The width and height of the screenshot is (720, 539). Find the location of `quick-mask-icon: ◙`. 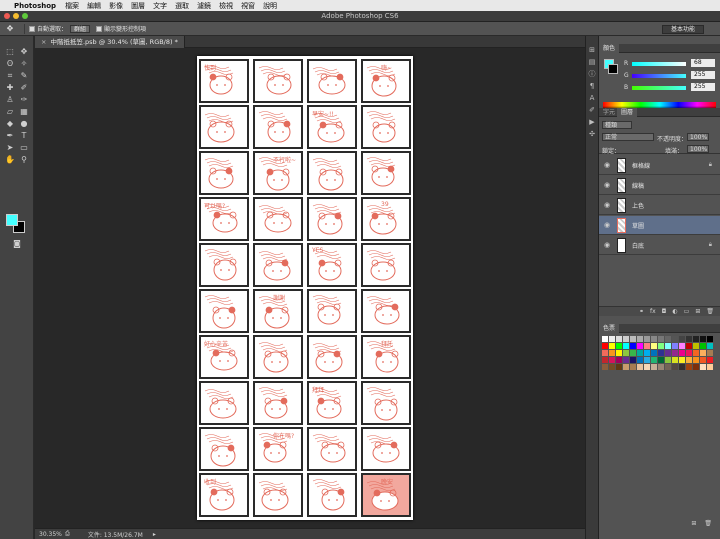

quick-mask-icon: ◙ is located at coordinates (17, 244).